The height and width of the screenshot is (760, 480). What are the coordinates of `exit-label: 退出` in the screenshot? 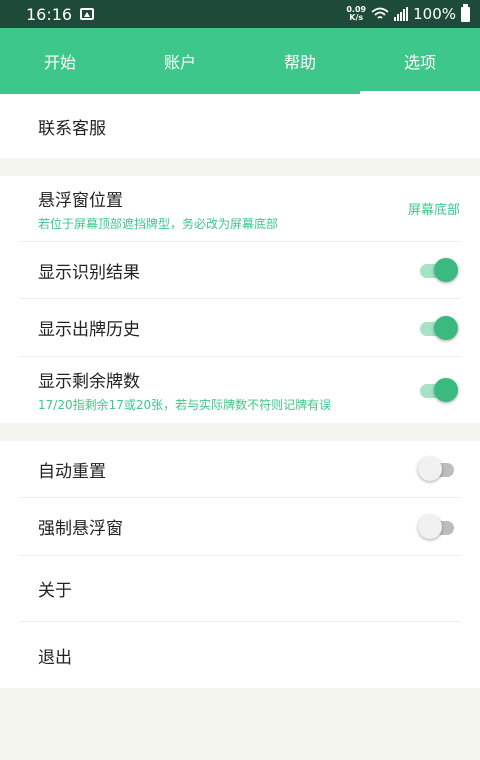 It's located at (55, 657).